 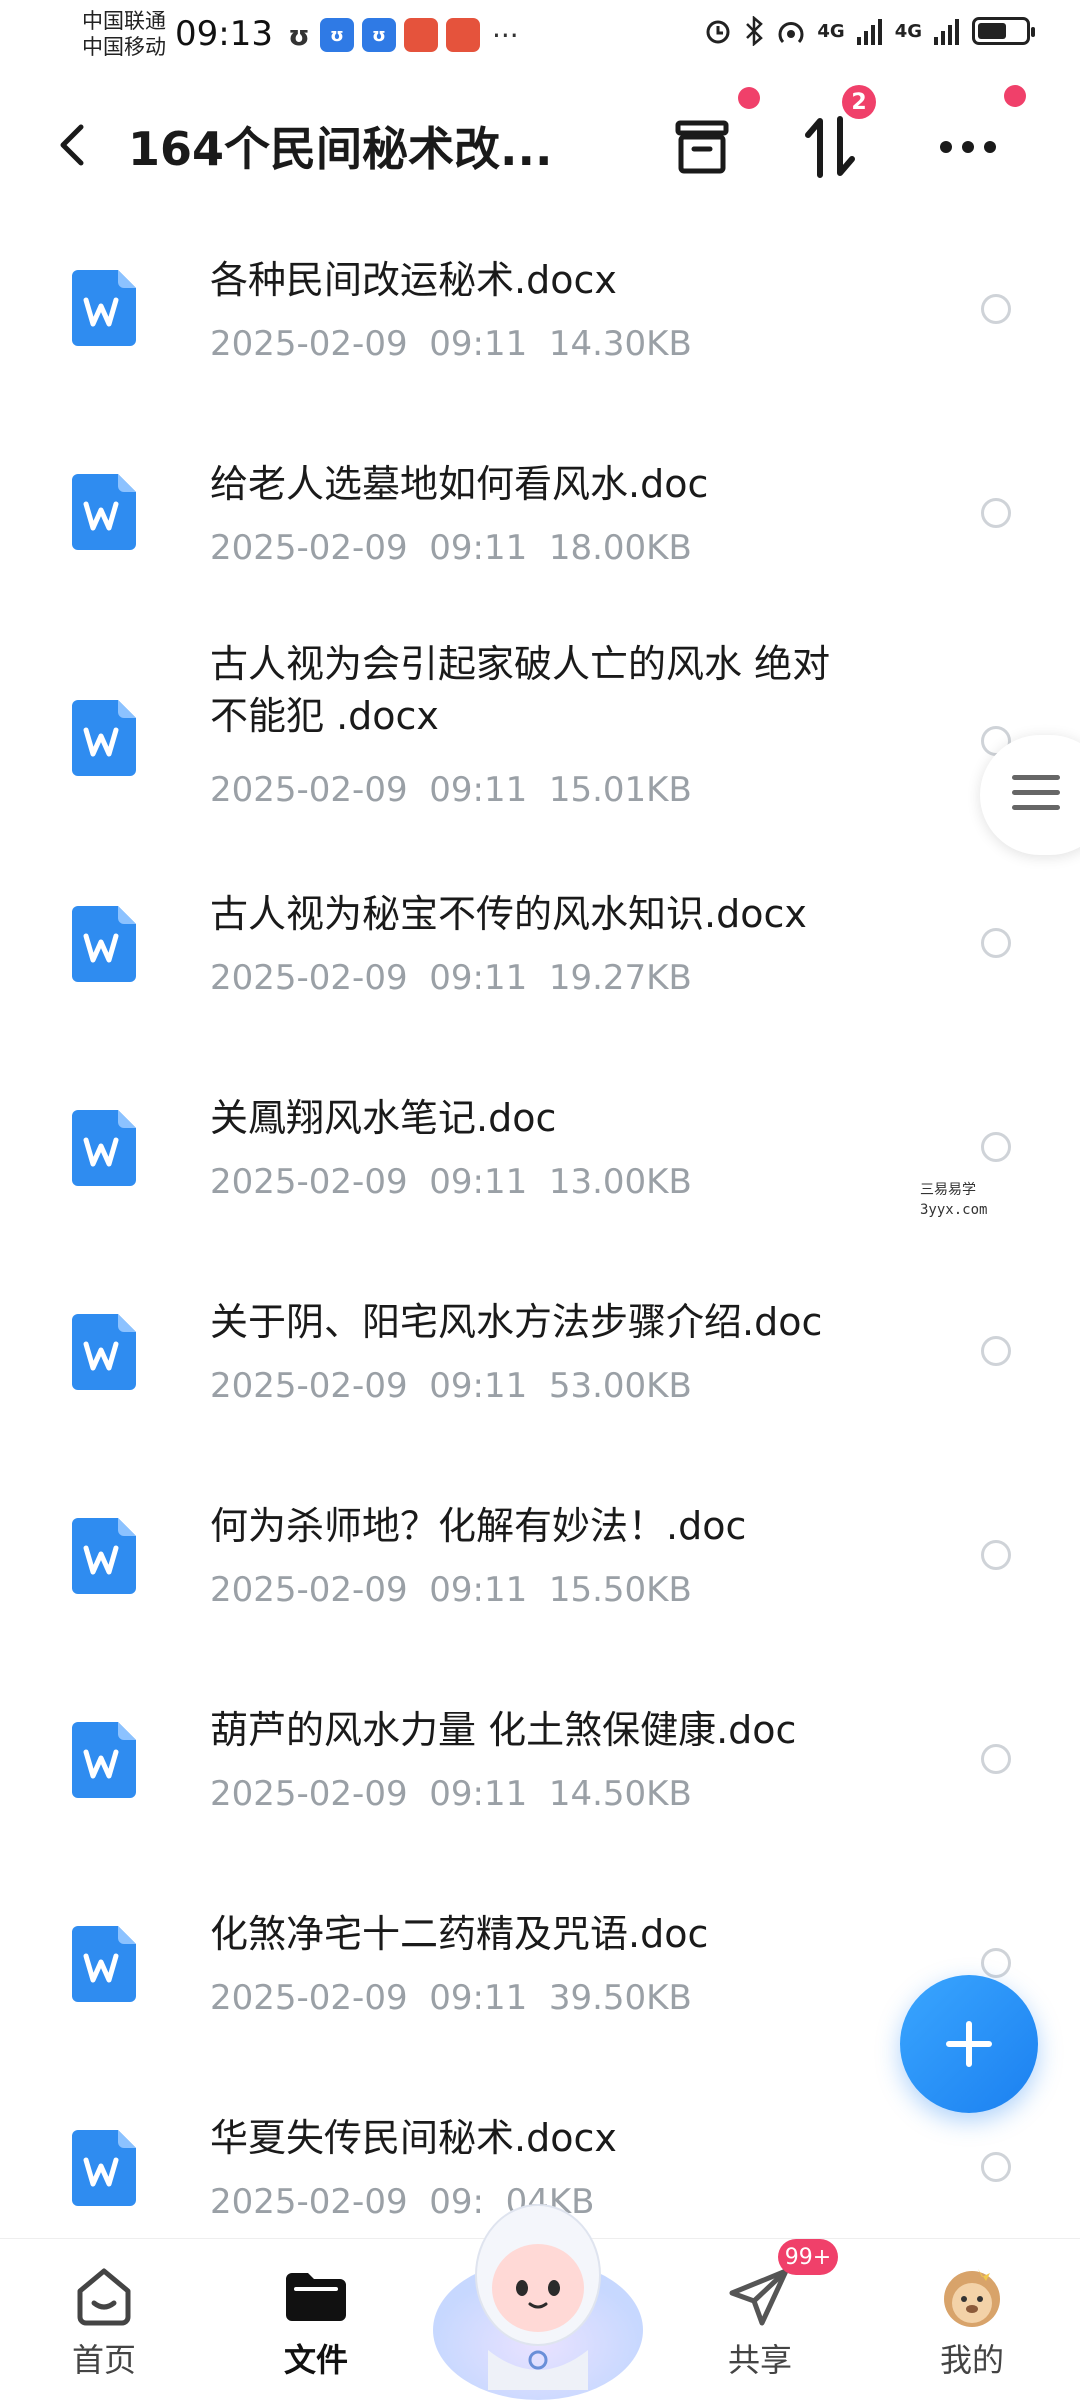 What do you see at coordinates (954, 1210) in the screenshot?
I see `watermark-line: 3yyx.com` at bounding box center [954, 1210].